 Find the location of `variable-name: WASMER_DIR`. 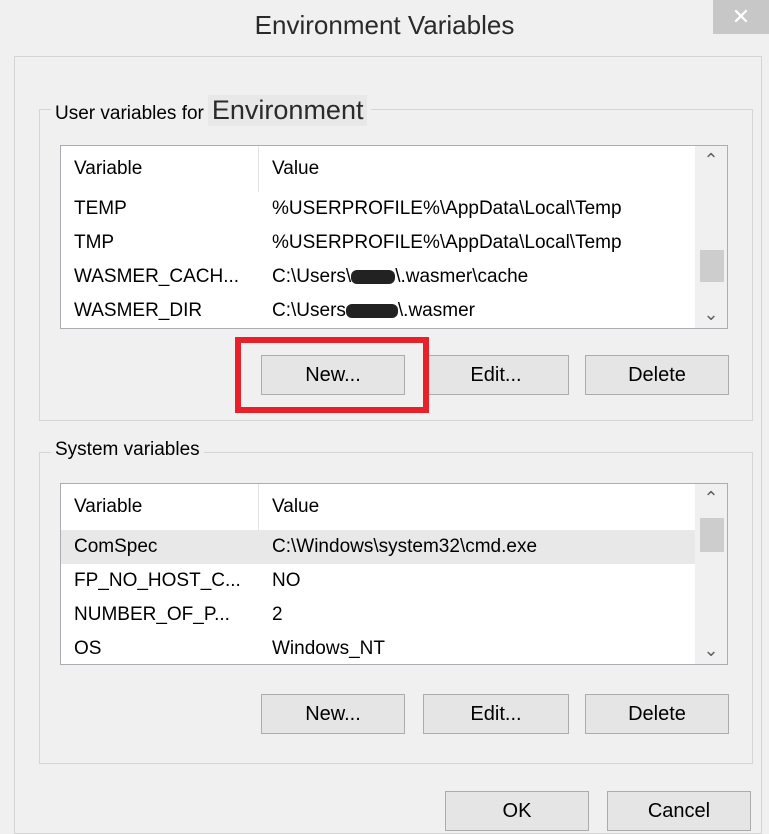

variable-name: WASMER_DIR is located at coordinates (138, 310).